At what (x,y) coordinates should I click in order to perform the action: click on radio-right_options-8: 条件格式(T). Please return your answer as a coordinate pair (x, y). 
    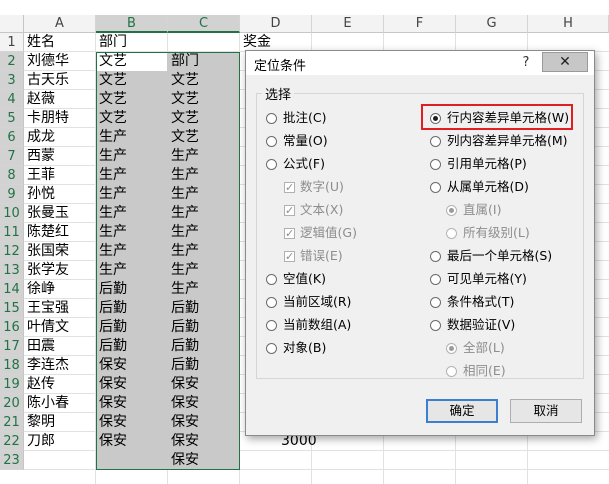
    Looking at the image, I should click on (472, 302).